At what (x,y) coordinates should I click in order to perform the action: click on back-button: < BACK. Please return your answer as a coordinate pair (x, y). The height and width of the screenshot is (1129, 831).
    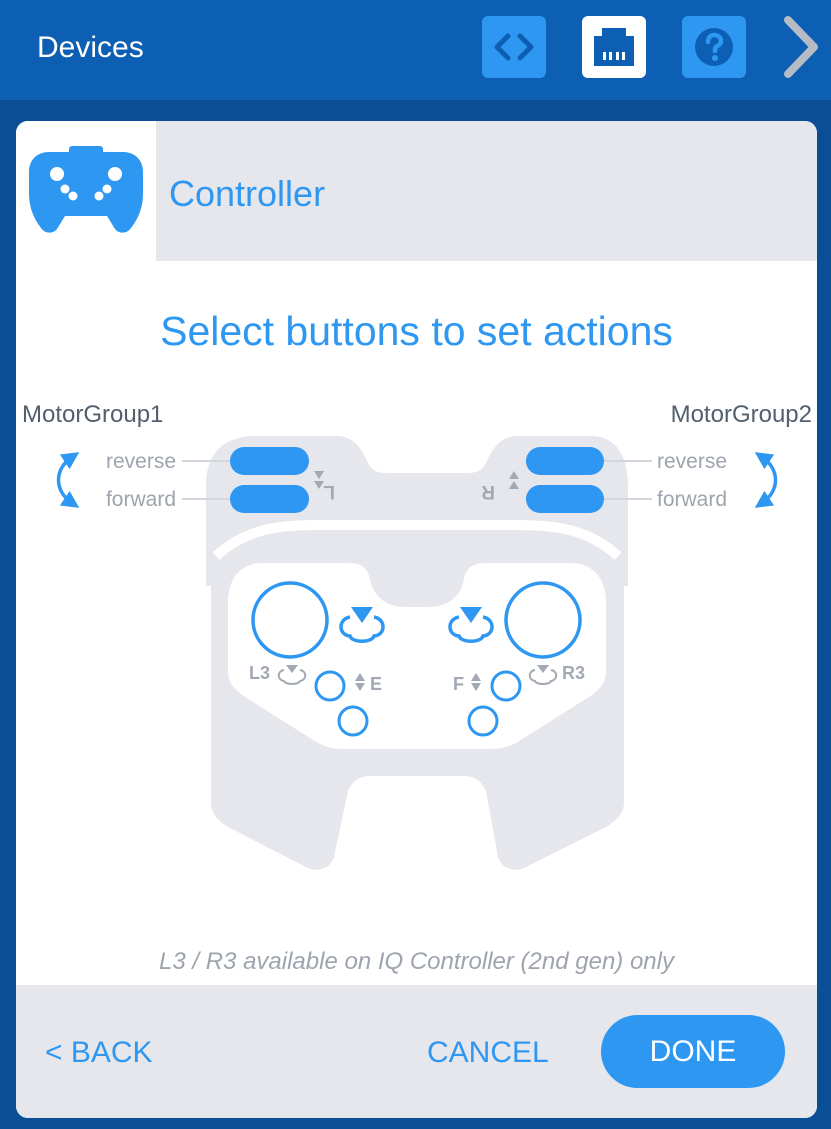
    Looking at the image, I should click on (99, 1053).